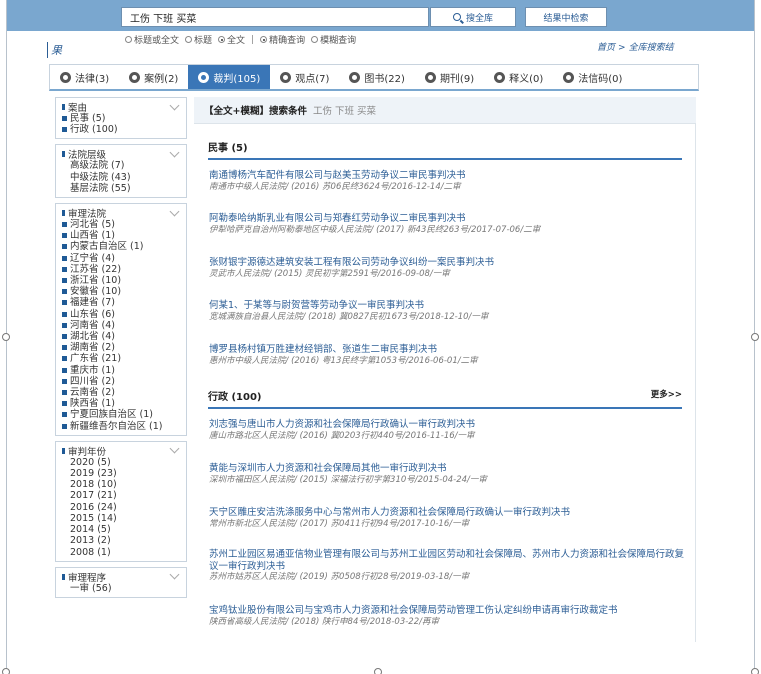 This screenshot has height=674, width=761. Describe the element at coordinates (122, 291) in the screenshot. I see `facet-item: 安徽省 (10)` at that location.